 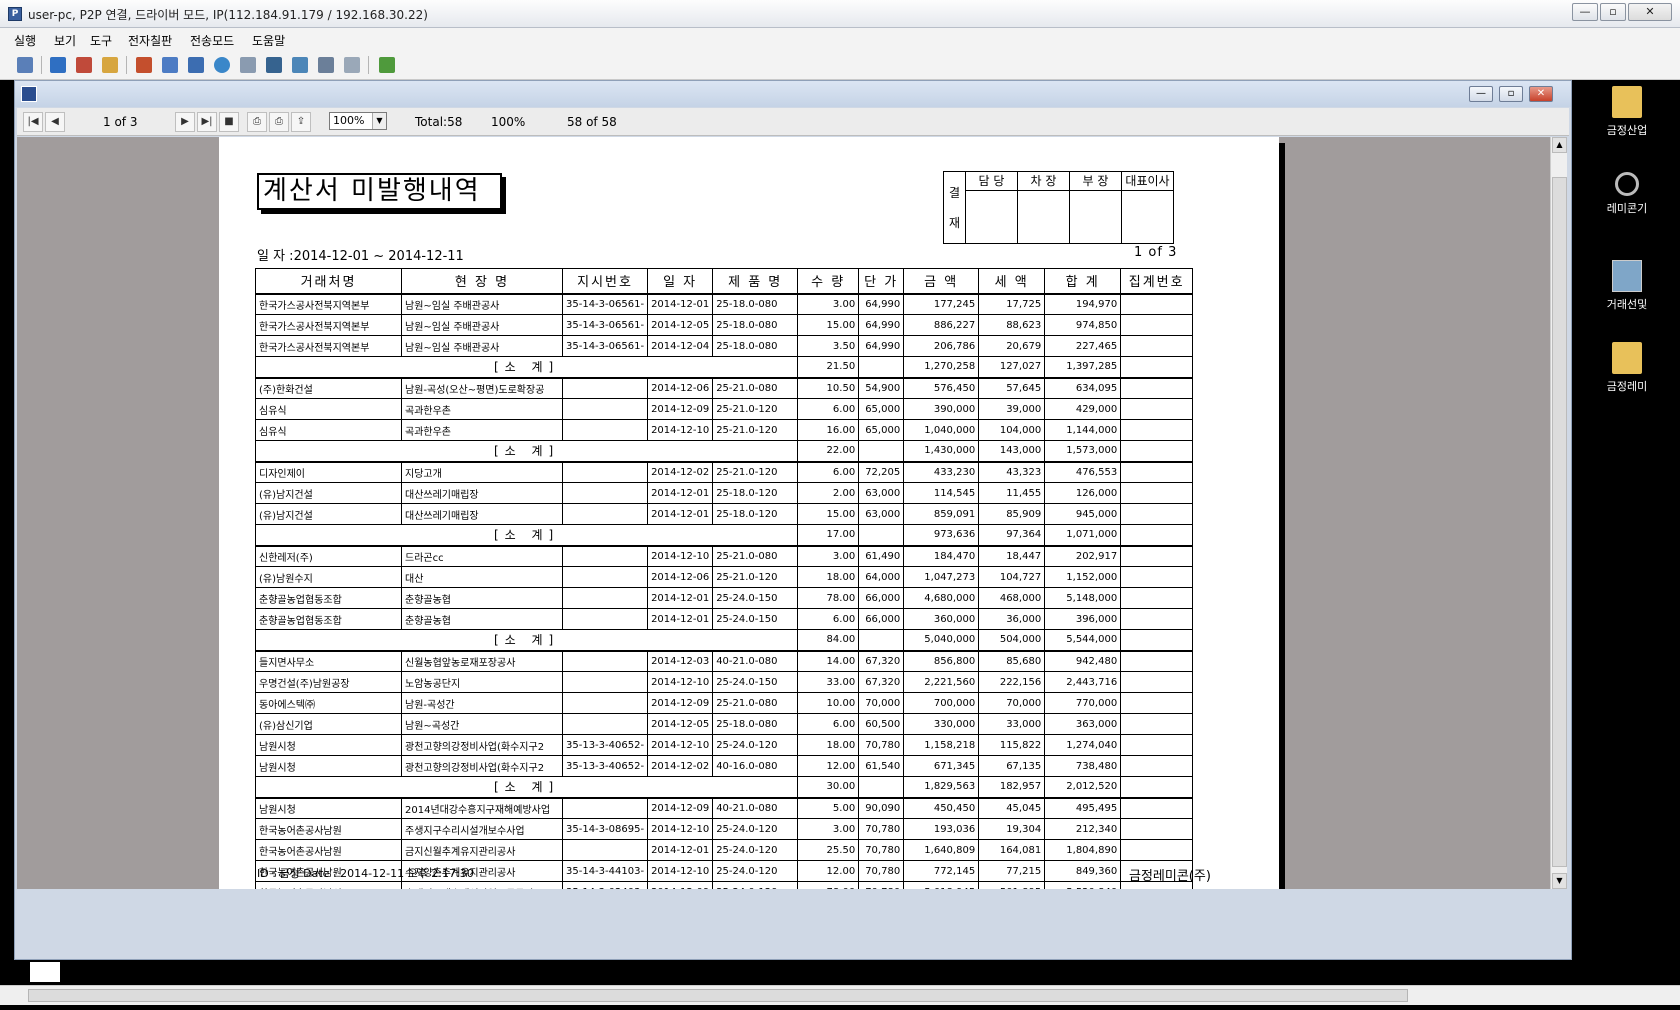 I want to click on table-cell: 104,727, so click(x=1012, y=577).